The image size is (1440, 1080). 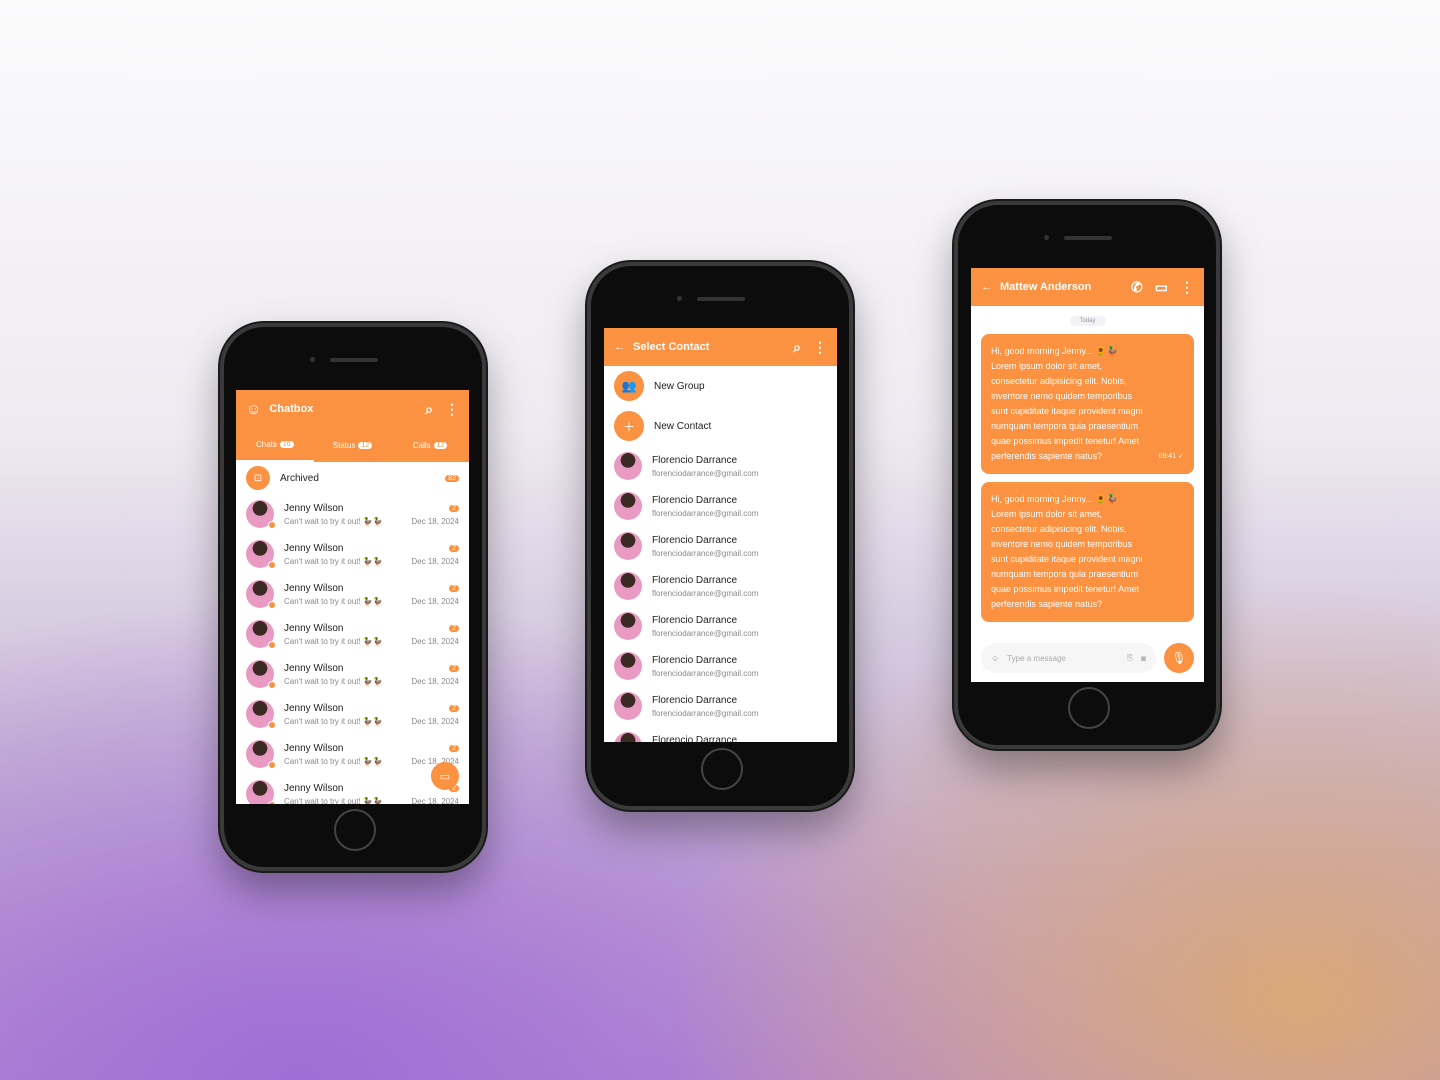 What do you see at coordinates (445, 776) in the screenshot?
I see `new-chat-fab: ▭` at bounding box center [445, 776].